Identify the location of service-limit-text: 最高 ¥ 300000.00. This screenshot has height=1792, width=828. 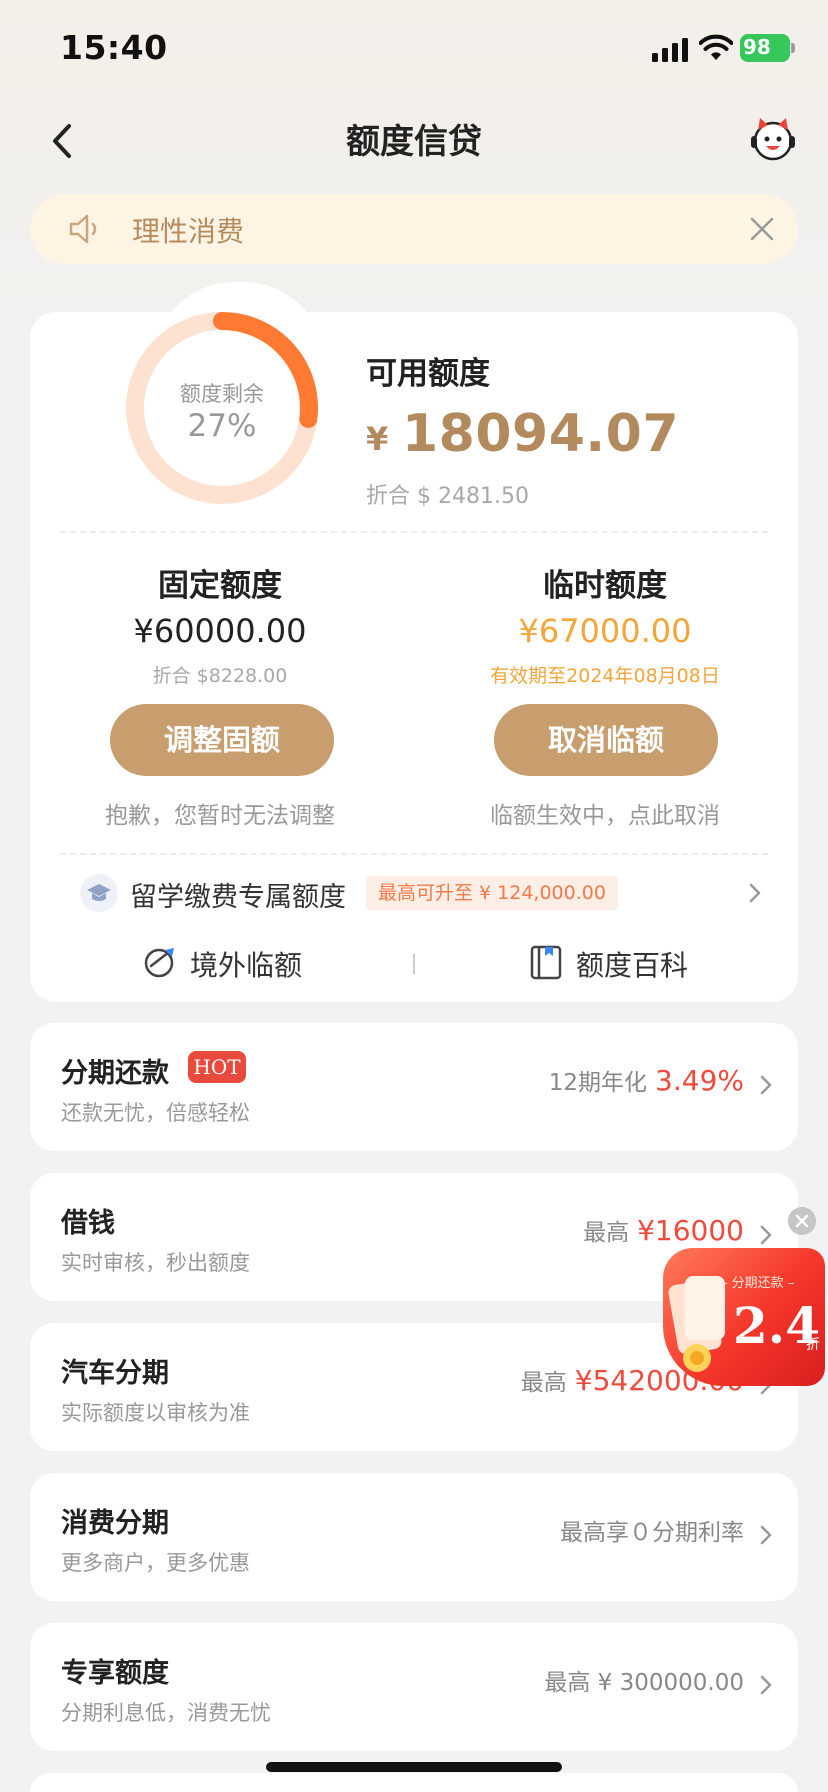
(644, 1683).